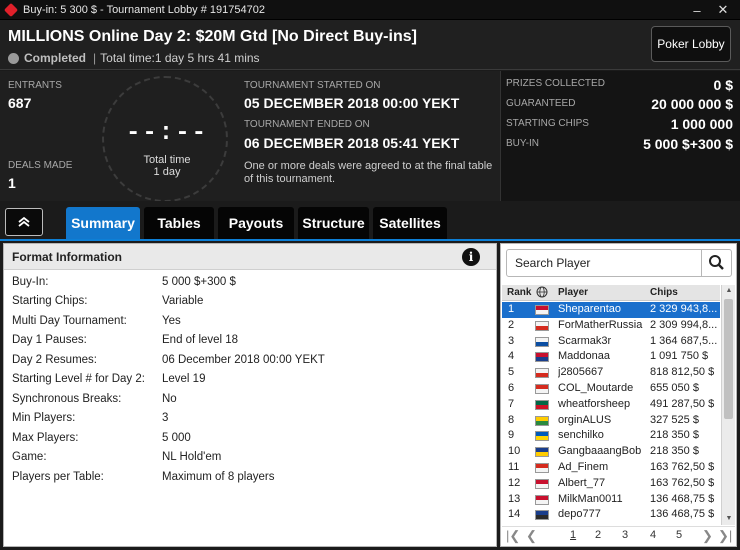 The width and height of the screenshot is (740, 550). What do you see at coordinates (519, 292) in the screenshot?
I see `rank-column-header: Rank` at bounding box center [519, 292].